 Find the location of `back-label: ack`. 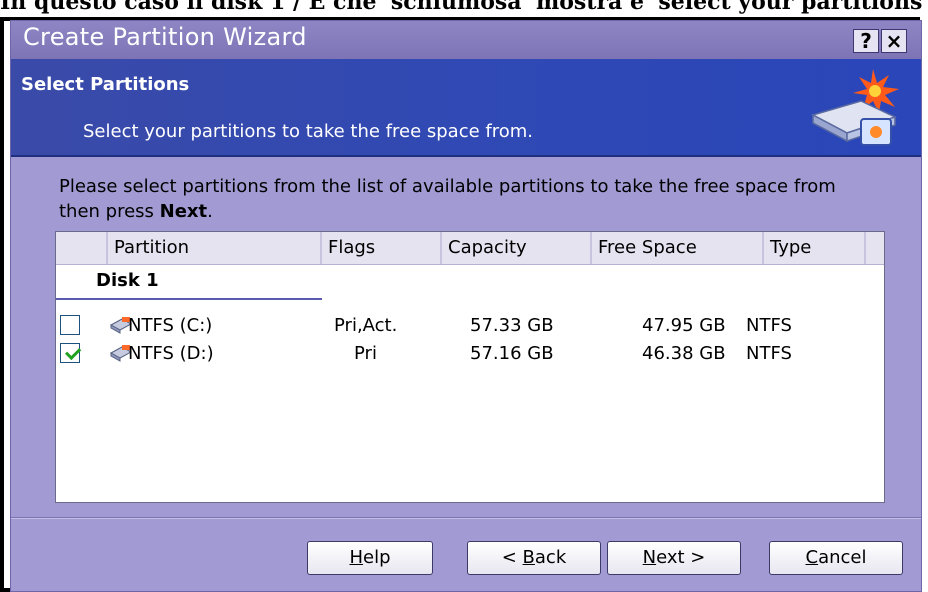

back-label: ack is located at coordinates (550, 557).